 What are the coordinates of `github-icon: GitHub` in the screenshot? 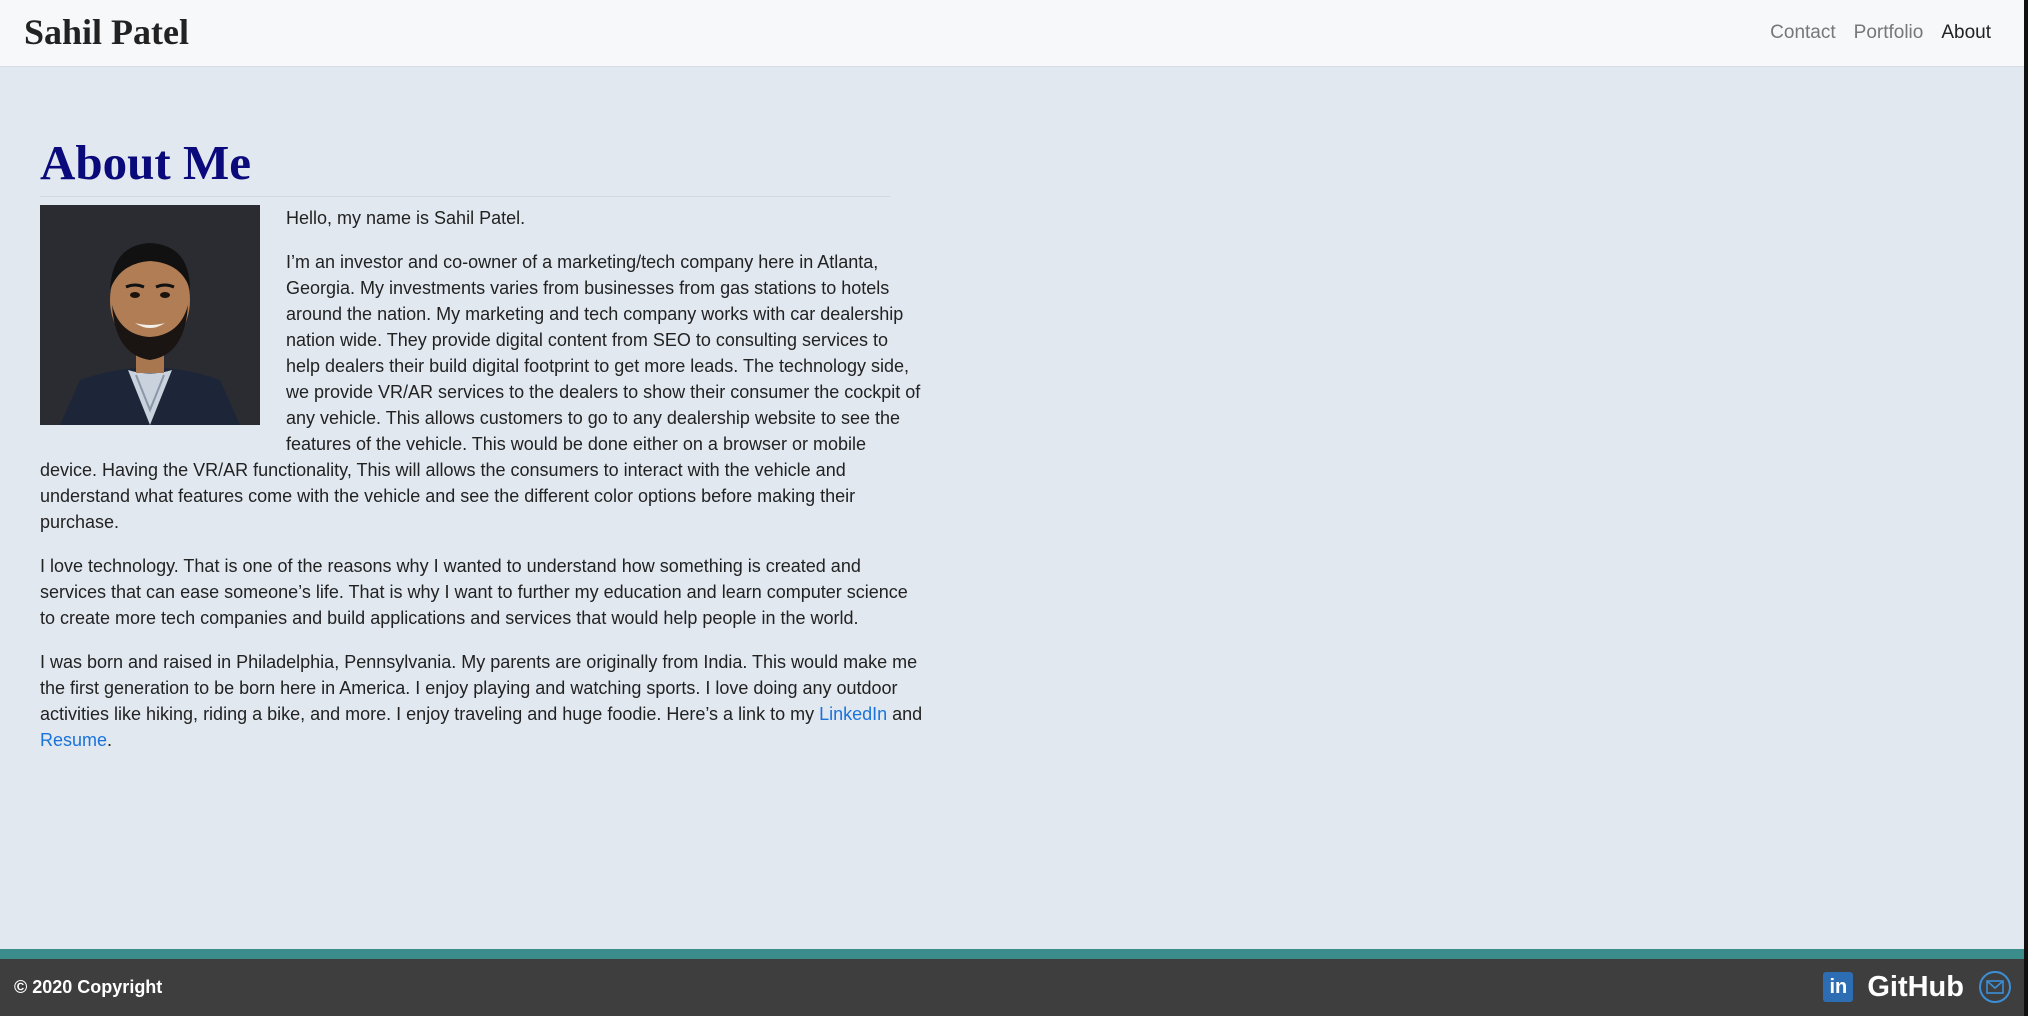 It's located at (1915, 987).